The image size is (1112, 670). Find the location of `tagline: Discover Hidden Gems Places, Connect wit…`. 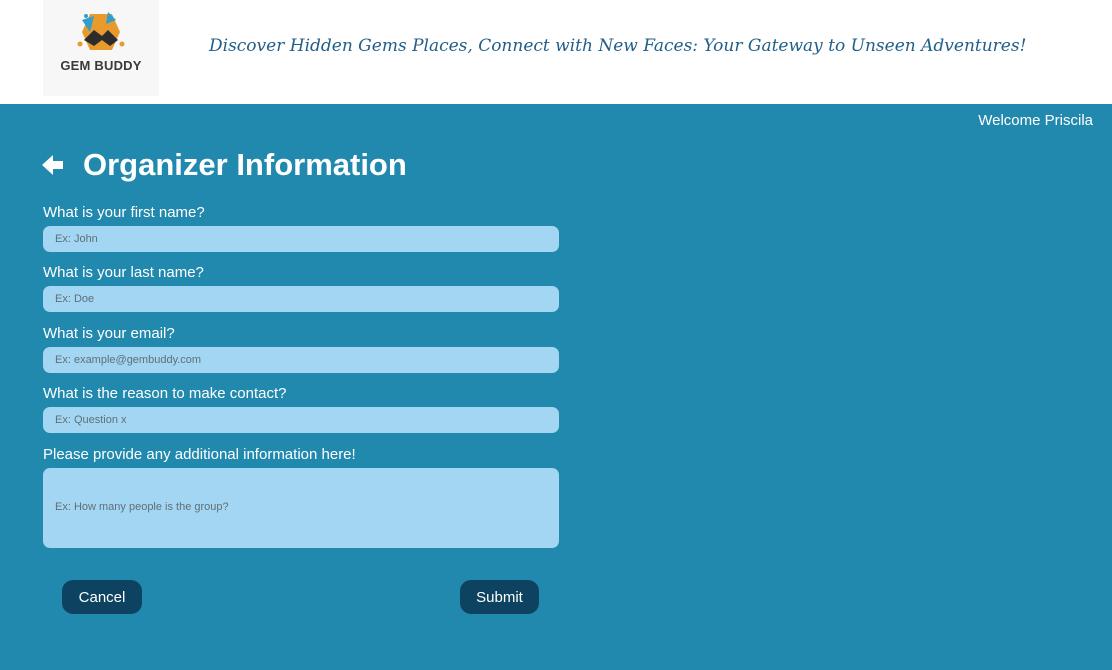

tagline: Discover Hidden Gems Places, Connect wit… is located at coordinates (618, 46).